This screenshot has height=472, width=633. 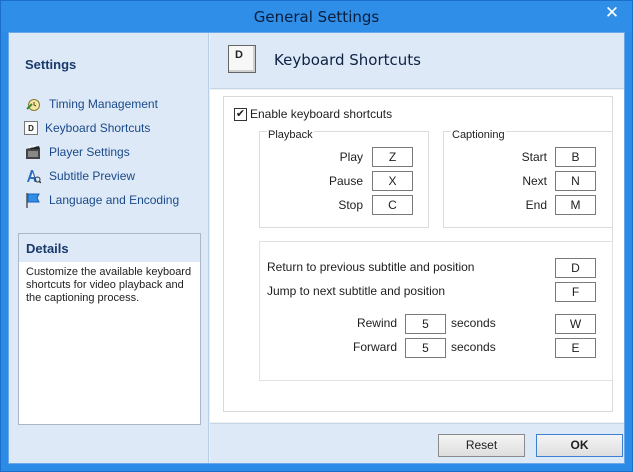 What do you see at coordinates (575, 157) in the screenshot?
I see `start-key-field: B` at bounding box center [575, 157].